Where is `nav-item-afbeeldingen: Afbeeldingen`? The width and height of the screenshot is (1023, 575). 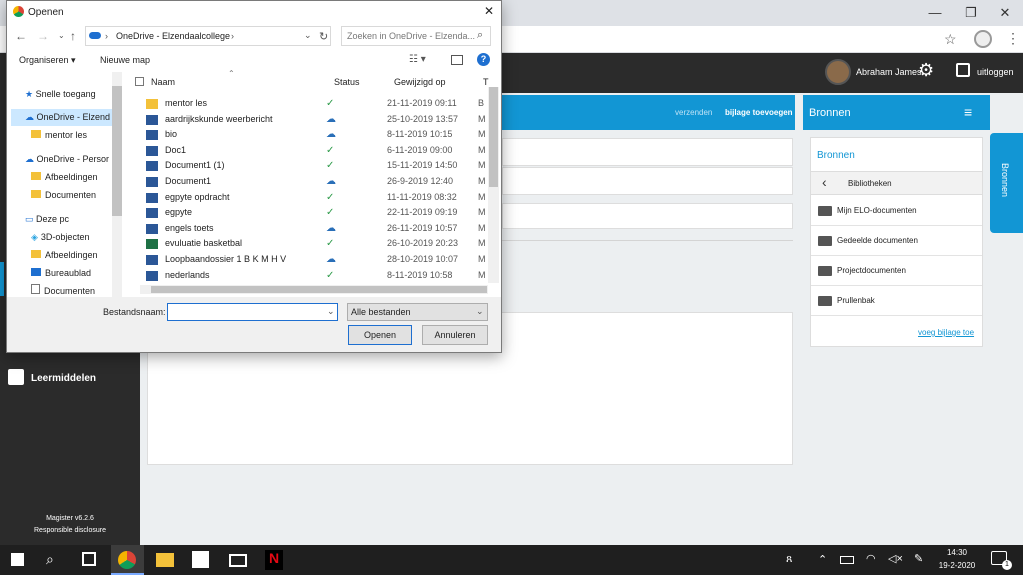
nav-item-afbeeldingen: Afbeeldingen is located at coordinates (64, 177).